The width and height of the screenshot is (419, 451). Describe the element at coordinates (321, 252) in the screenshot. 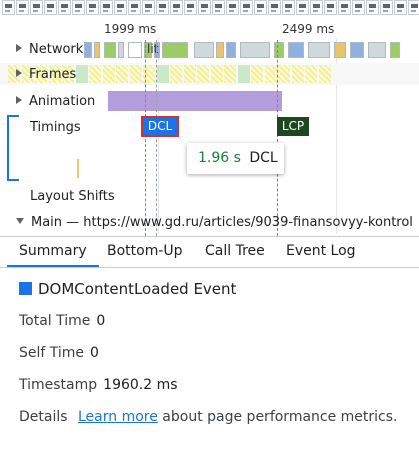

I see `tab-event-log: Event Log` at that location.